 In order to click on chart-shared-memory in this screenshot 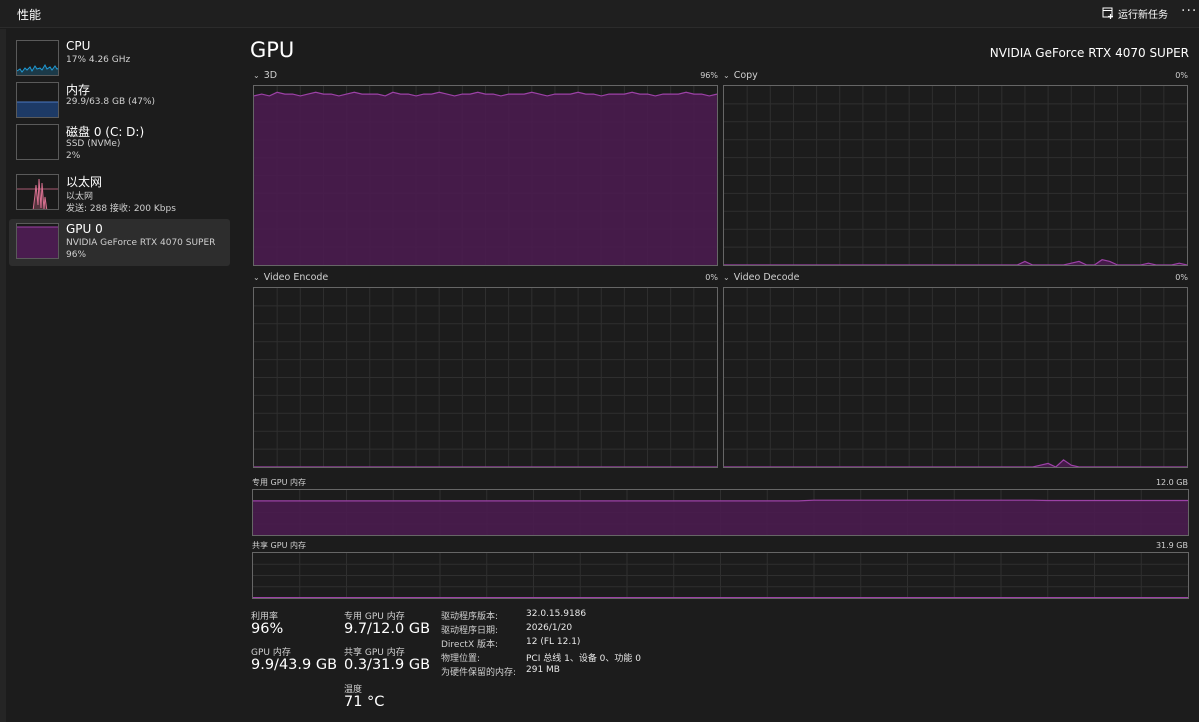, I will do `click(720, 575)`.